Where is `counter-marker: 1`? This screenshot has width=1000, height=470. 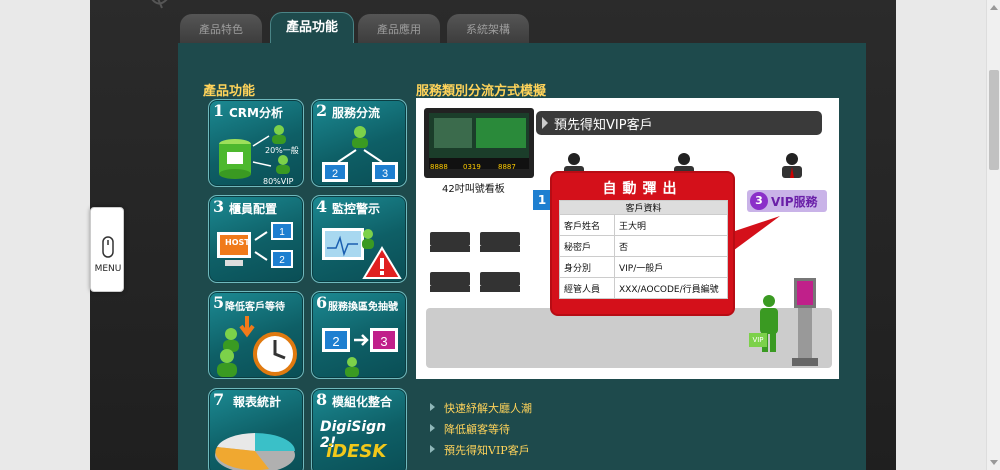
counter-marker: 1 is located at coordinates (542, 200).